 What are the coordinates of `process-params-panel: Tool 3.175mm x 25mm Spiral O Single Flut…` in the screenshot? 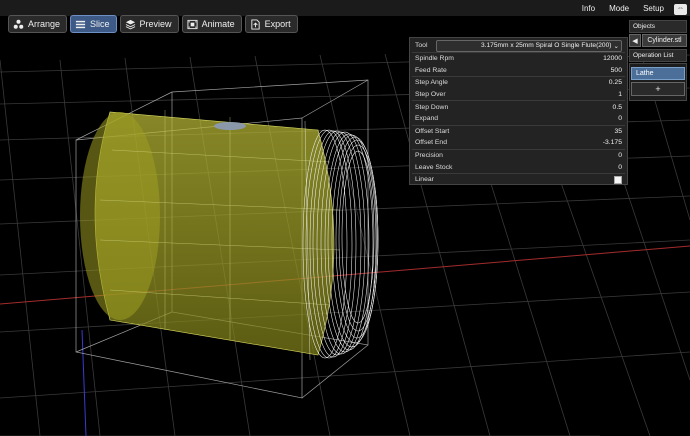 It's located at (518, 111).